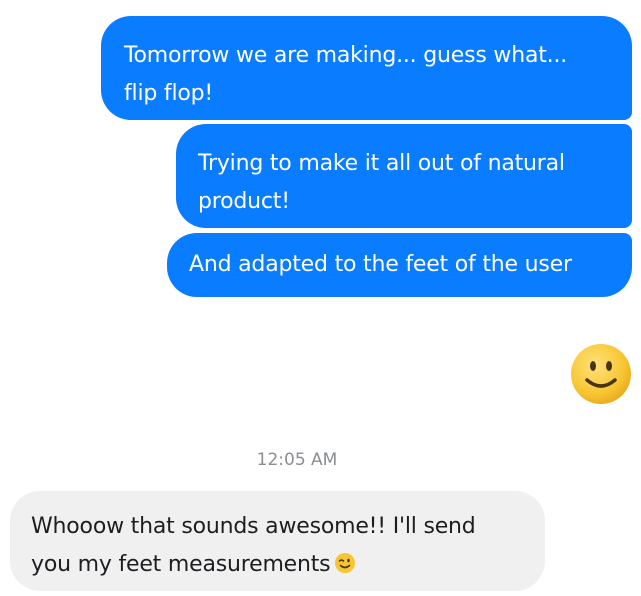 The image size is (641, 596). I want to click on message-timestamp: 12:05 AM, so click(297, 460).